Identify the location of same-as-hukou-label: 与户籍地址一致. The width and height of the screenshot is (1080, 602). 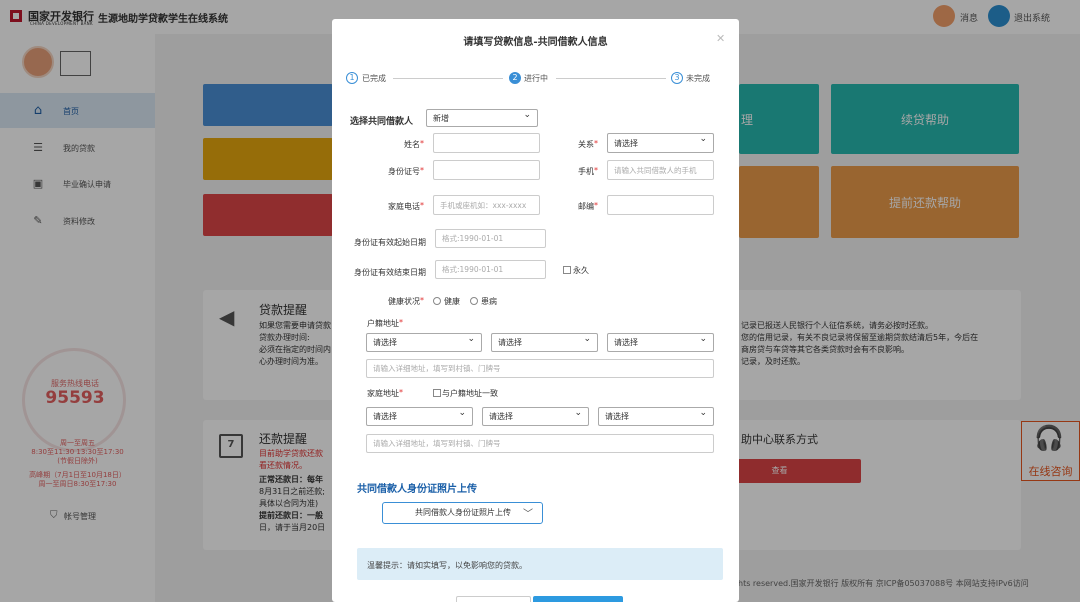
(470, 393).